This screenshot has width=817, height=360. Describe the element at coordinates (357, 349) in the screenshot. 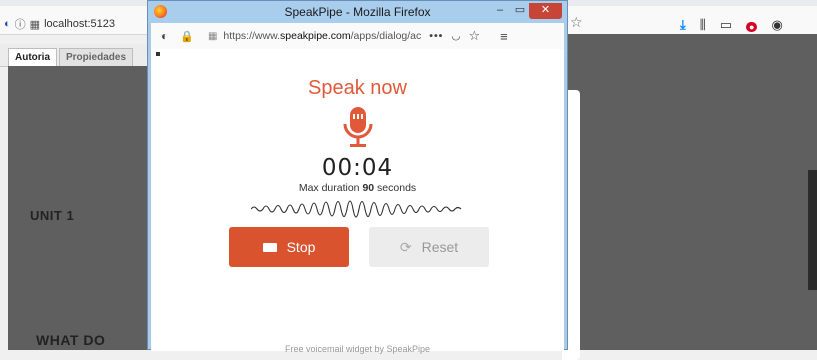

I see `footer-credit-link: Free voicemail widget by SpeakPipe` at that location.